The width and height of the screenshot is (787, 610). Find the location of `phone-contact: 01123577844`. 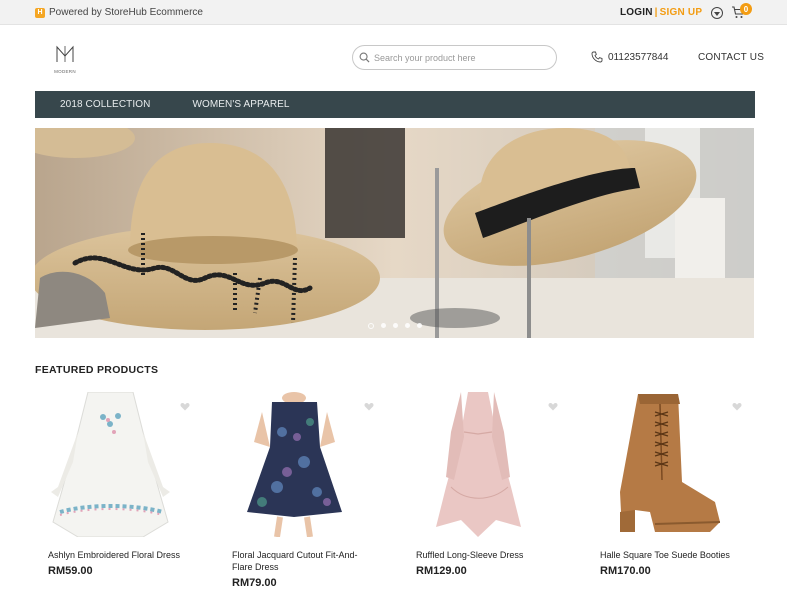

phone-contact: 01123577844 is located at coordinates (629, 57).